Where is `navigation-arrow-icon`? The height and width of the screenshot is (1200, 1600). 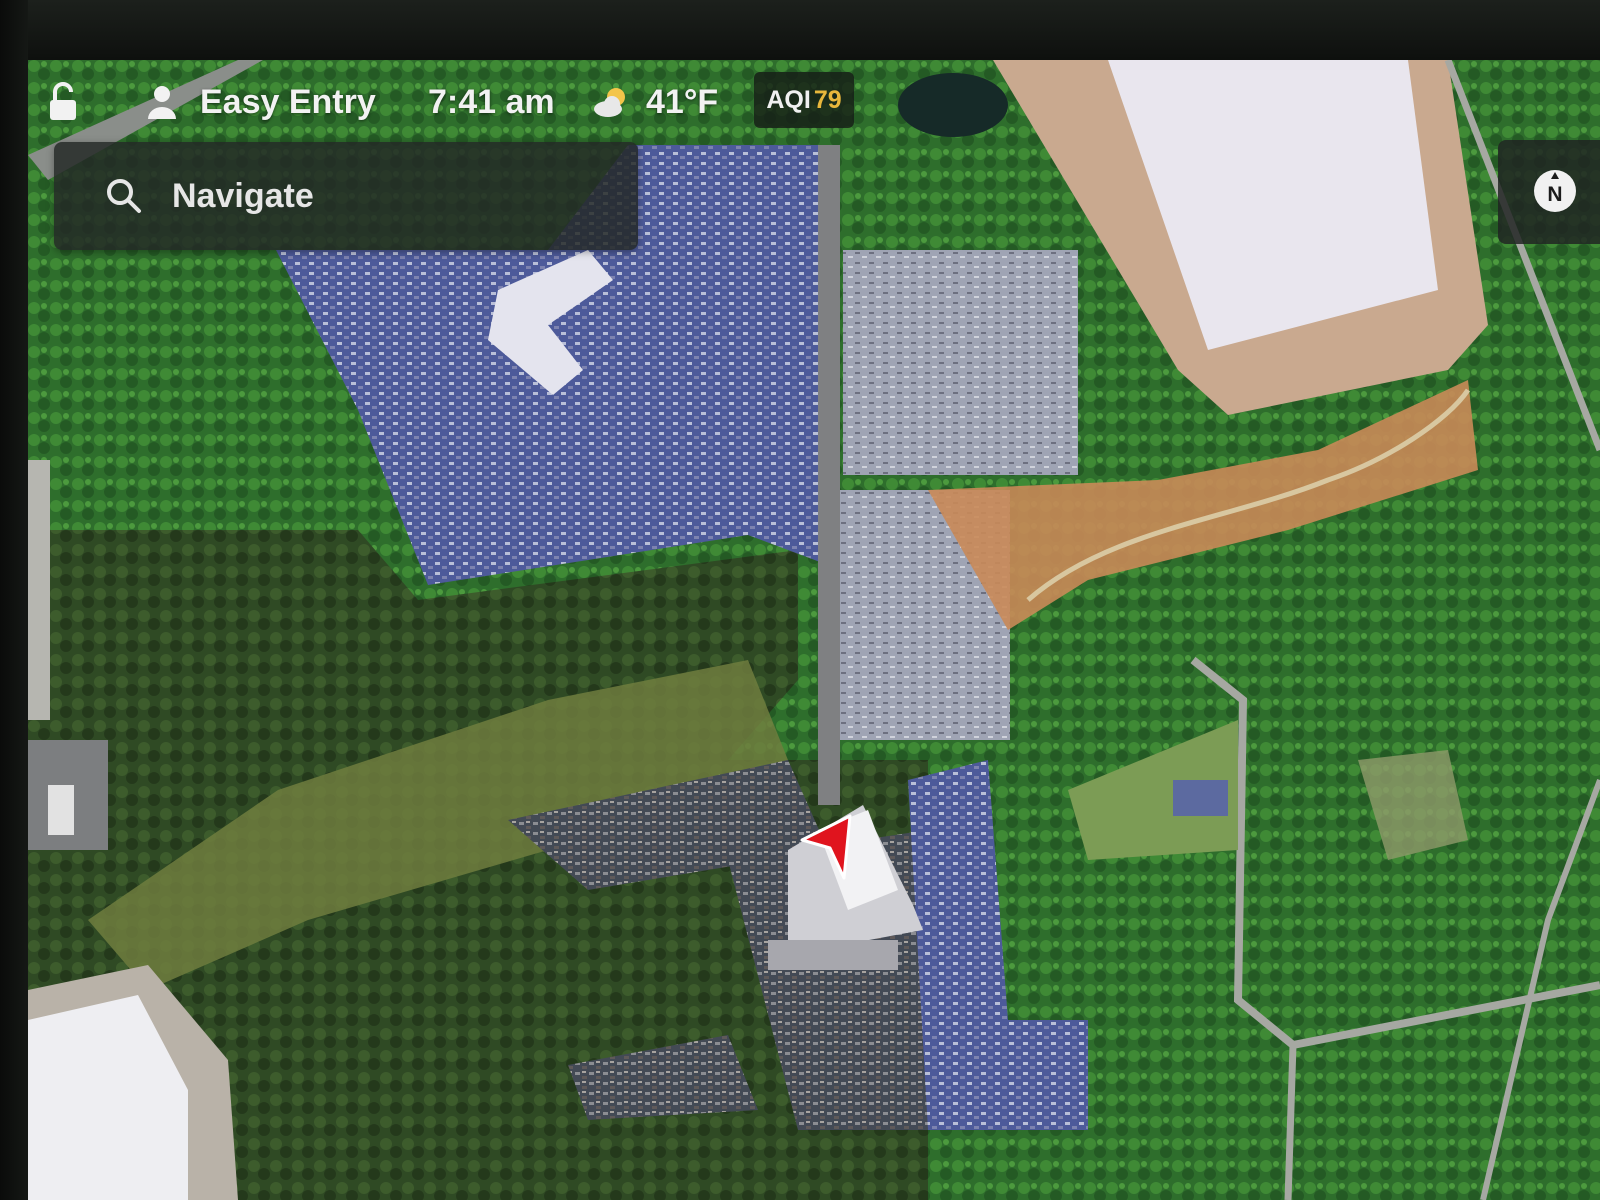 navigation-arrow-icon is located at coordinates (826, 847).